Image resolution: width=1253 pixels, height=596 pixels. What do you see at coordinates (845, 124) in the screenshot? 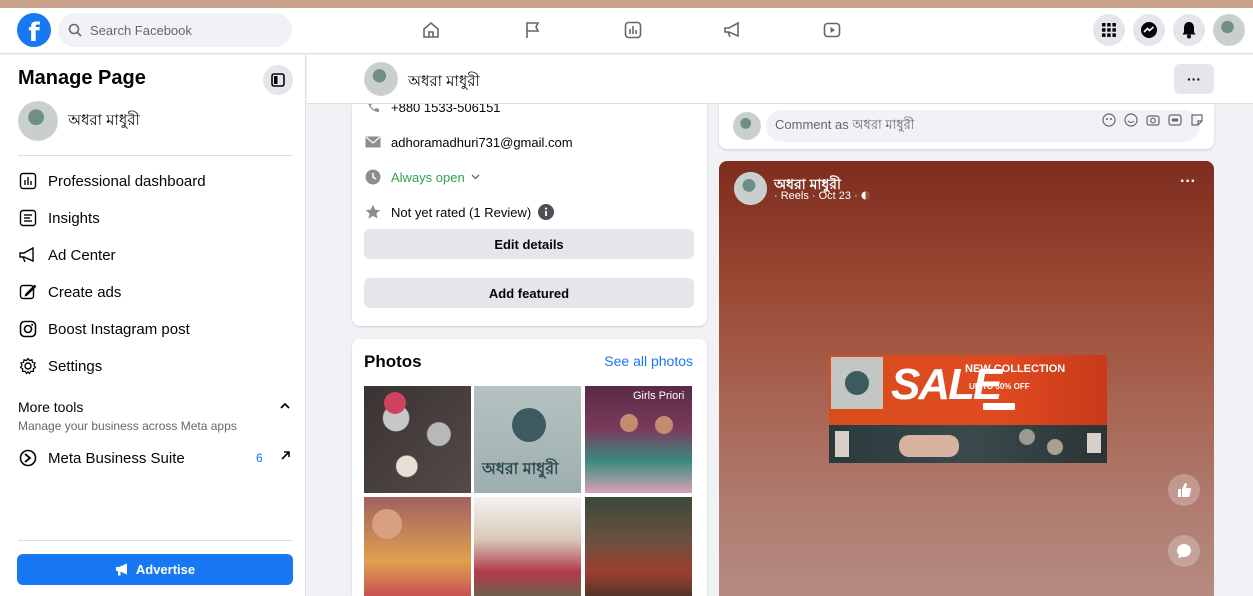
I see `comment-placeholder: Comment as অধরা মাধুরী` at bounding box center [845, 124].